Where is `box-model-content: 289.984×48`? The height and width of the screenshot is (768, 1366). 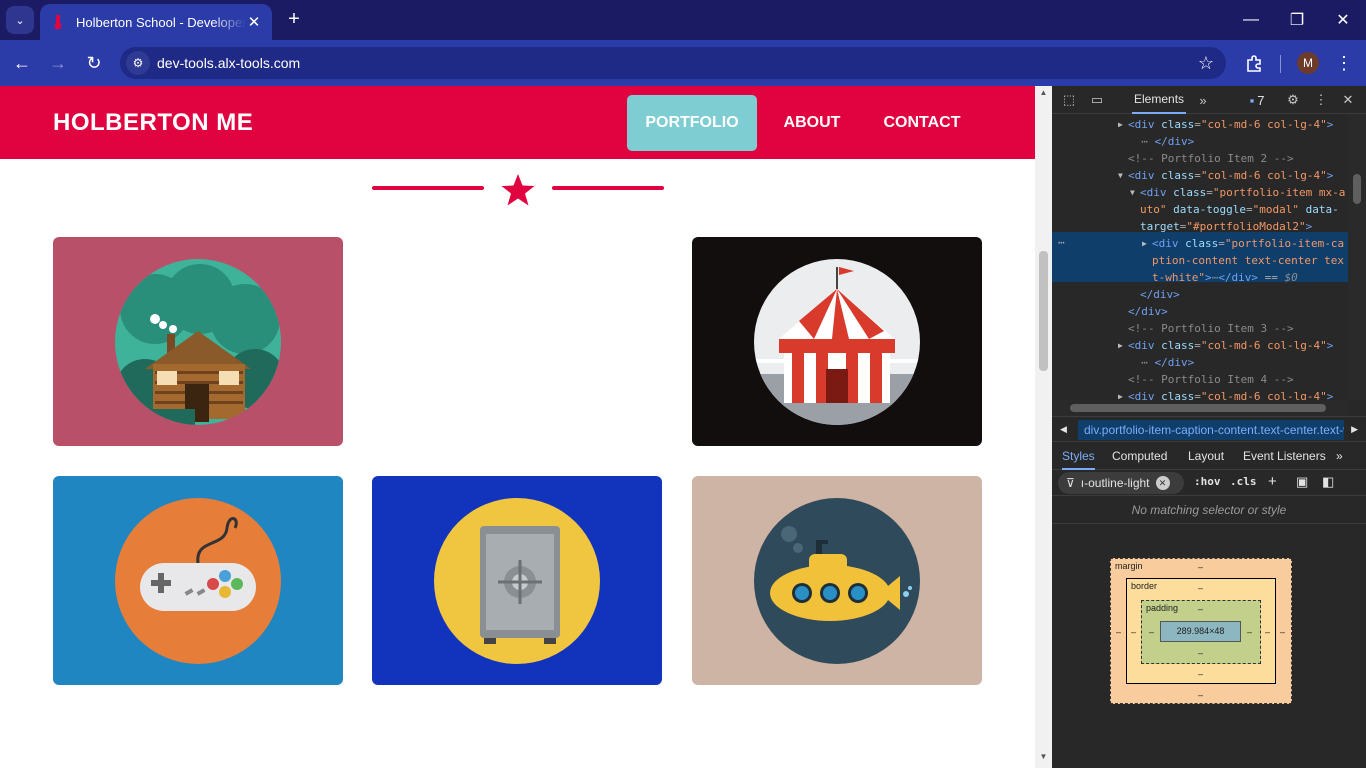
box-model-content: 289.984×48 is located at coordinates (1200, 631).